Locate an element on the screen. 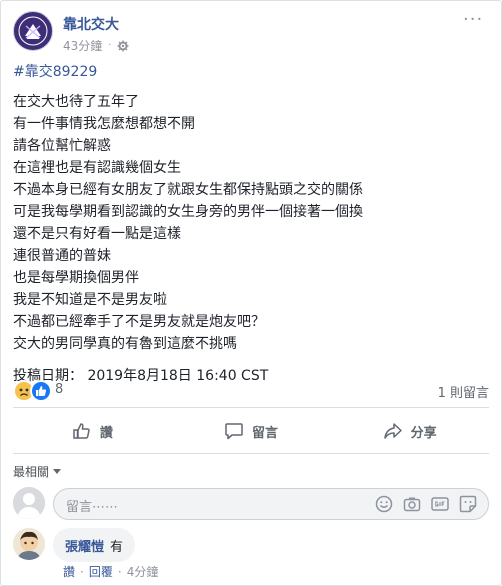 This screenshot has width=502, height=586. page-name: 靠北交大 is located at coordinates (91, 24).